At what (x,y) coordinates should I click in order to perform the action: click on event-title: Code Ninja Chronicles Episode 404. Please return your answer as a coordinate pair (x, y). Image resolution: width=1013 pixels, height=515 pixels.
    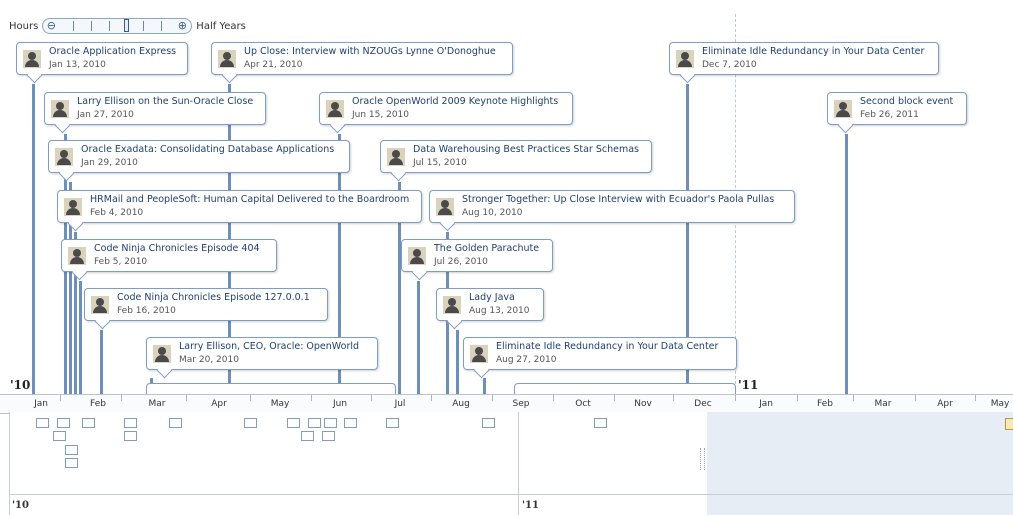
    Looking at the image, I should click on (177, 248).